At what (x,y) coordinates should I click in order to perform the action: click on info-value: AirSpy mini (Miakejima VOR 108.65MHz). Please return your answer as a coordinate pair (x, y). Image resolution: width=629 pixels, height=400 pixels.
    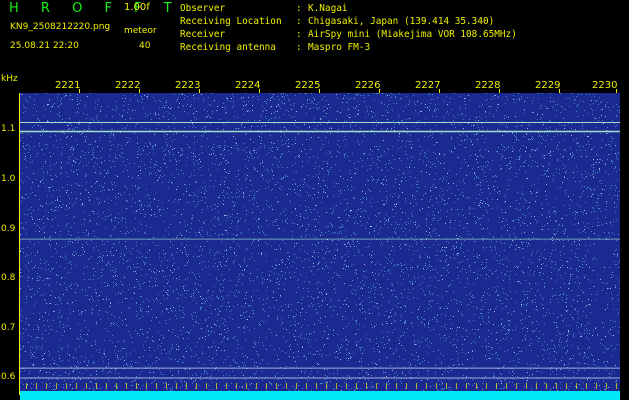
    Looking at the image, I should click on (412, 34).